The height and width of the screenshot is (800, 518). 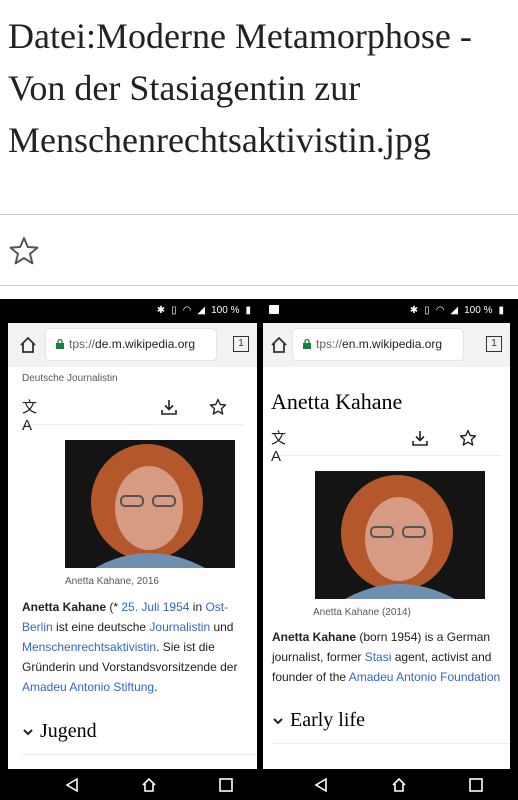 What do you see at coordinates (197, 607) in the screenshot?
I see `lead-text: in` at bounding box center [197, 607].